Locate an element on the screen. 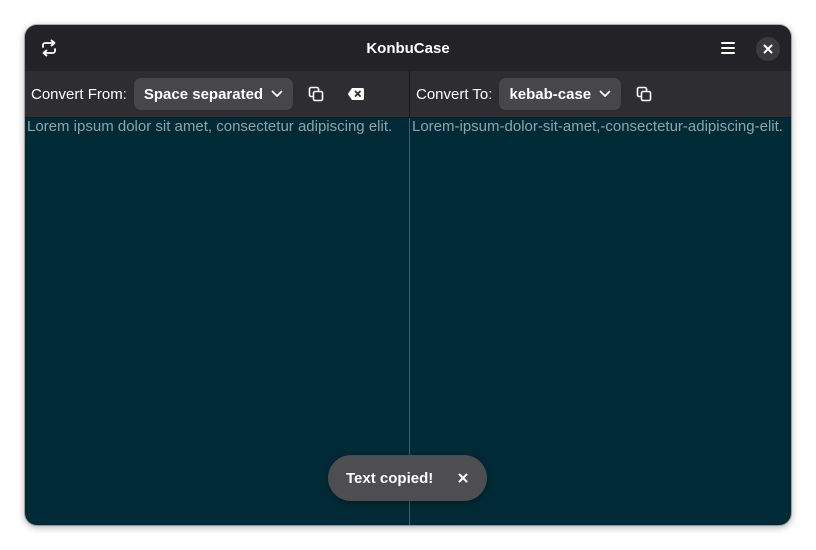  swap-arrows-icon is located at coordinates (49, 48).